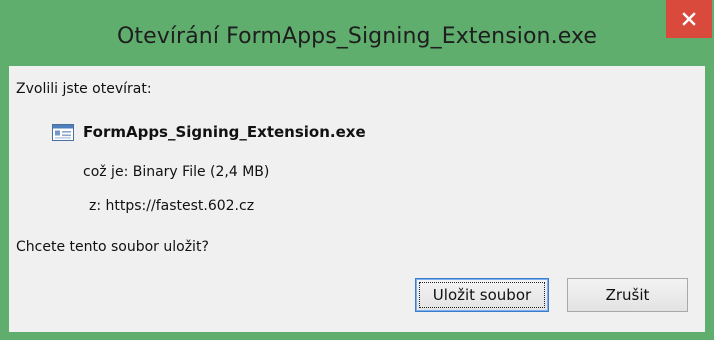 The height and width of the screenshot is (340, 714). What do you see at coordinates (112, 247) in the screenshot?
I see `save-question: Chcete tento soubor uložit?` at bounding box center [112, 247].